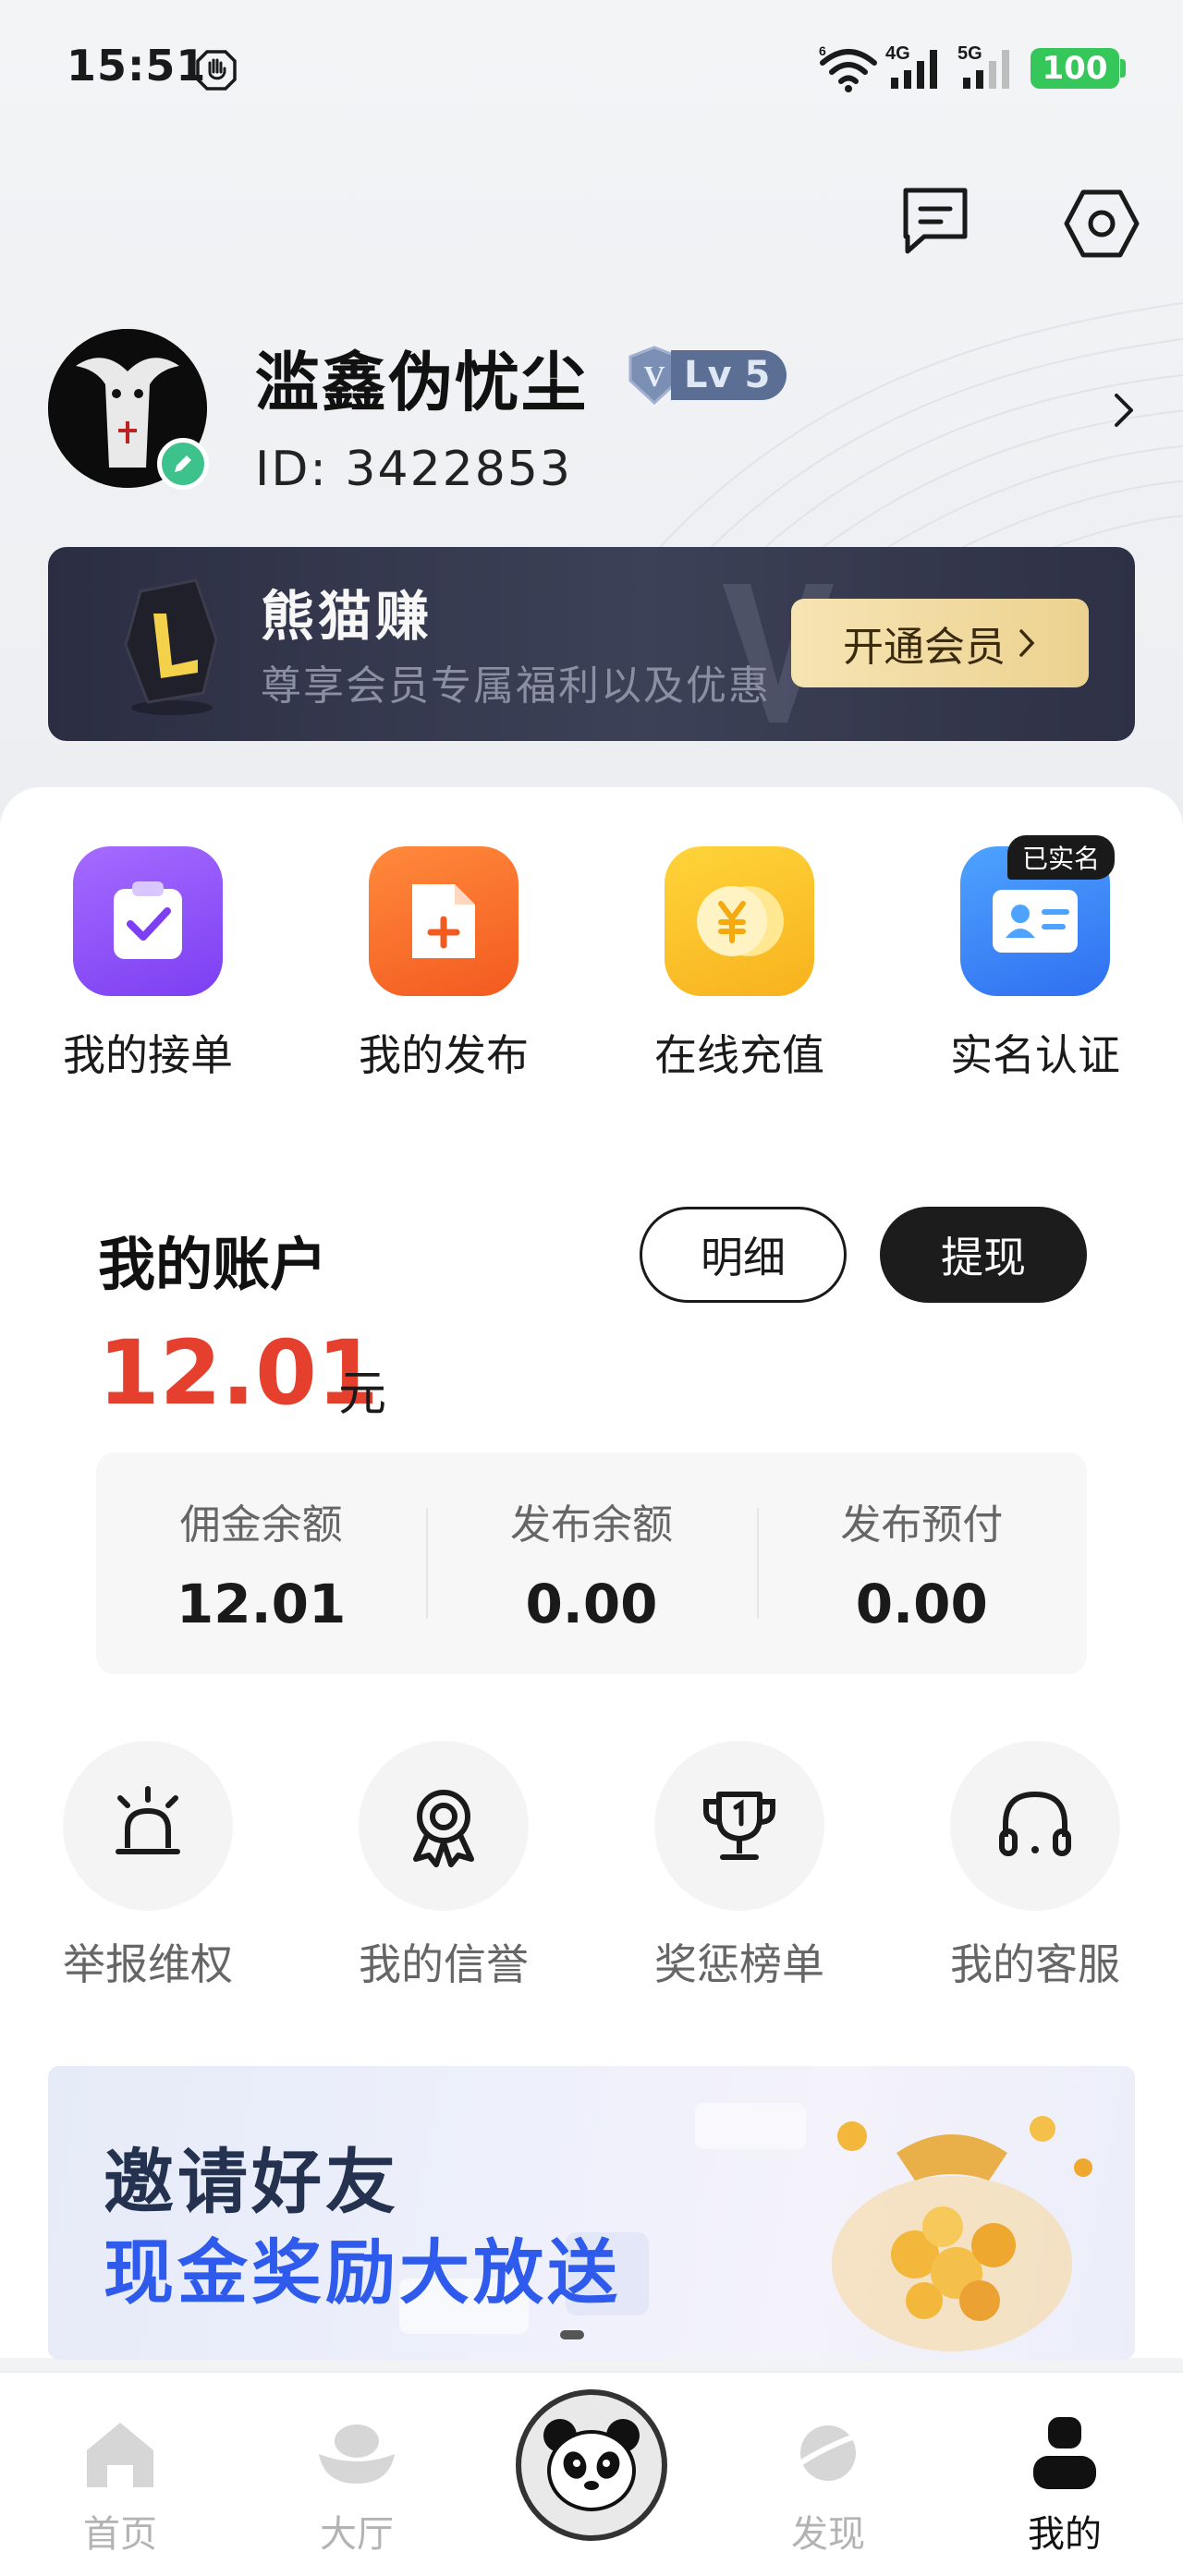  I want to click on customer-service-button: 我的客服, so click(1035, 1866).